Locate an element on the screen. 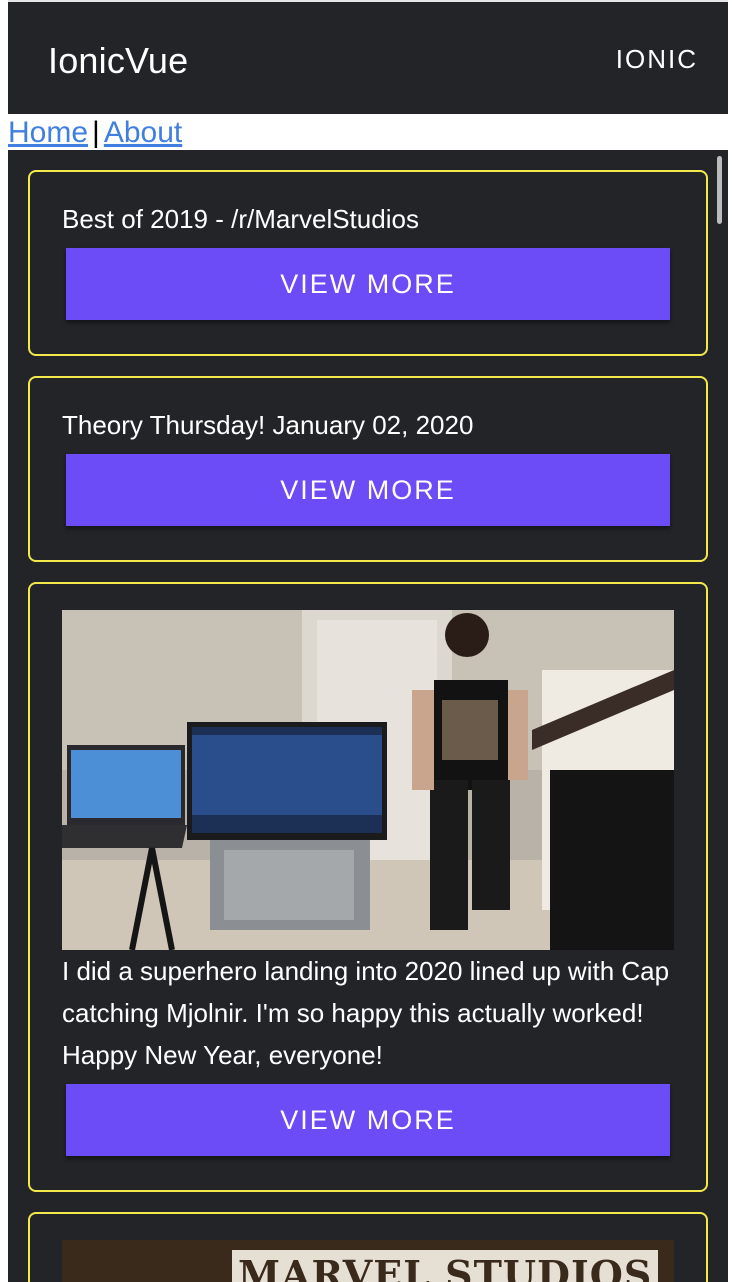 The width and height of the screenshot is (732, 1282). nav-links: Home | About is located at coordinates (368, 132).